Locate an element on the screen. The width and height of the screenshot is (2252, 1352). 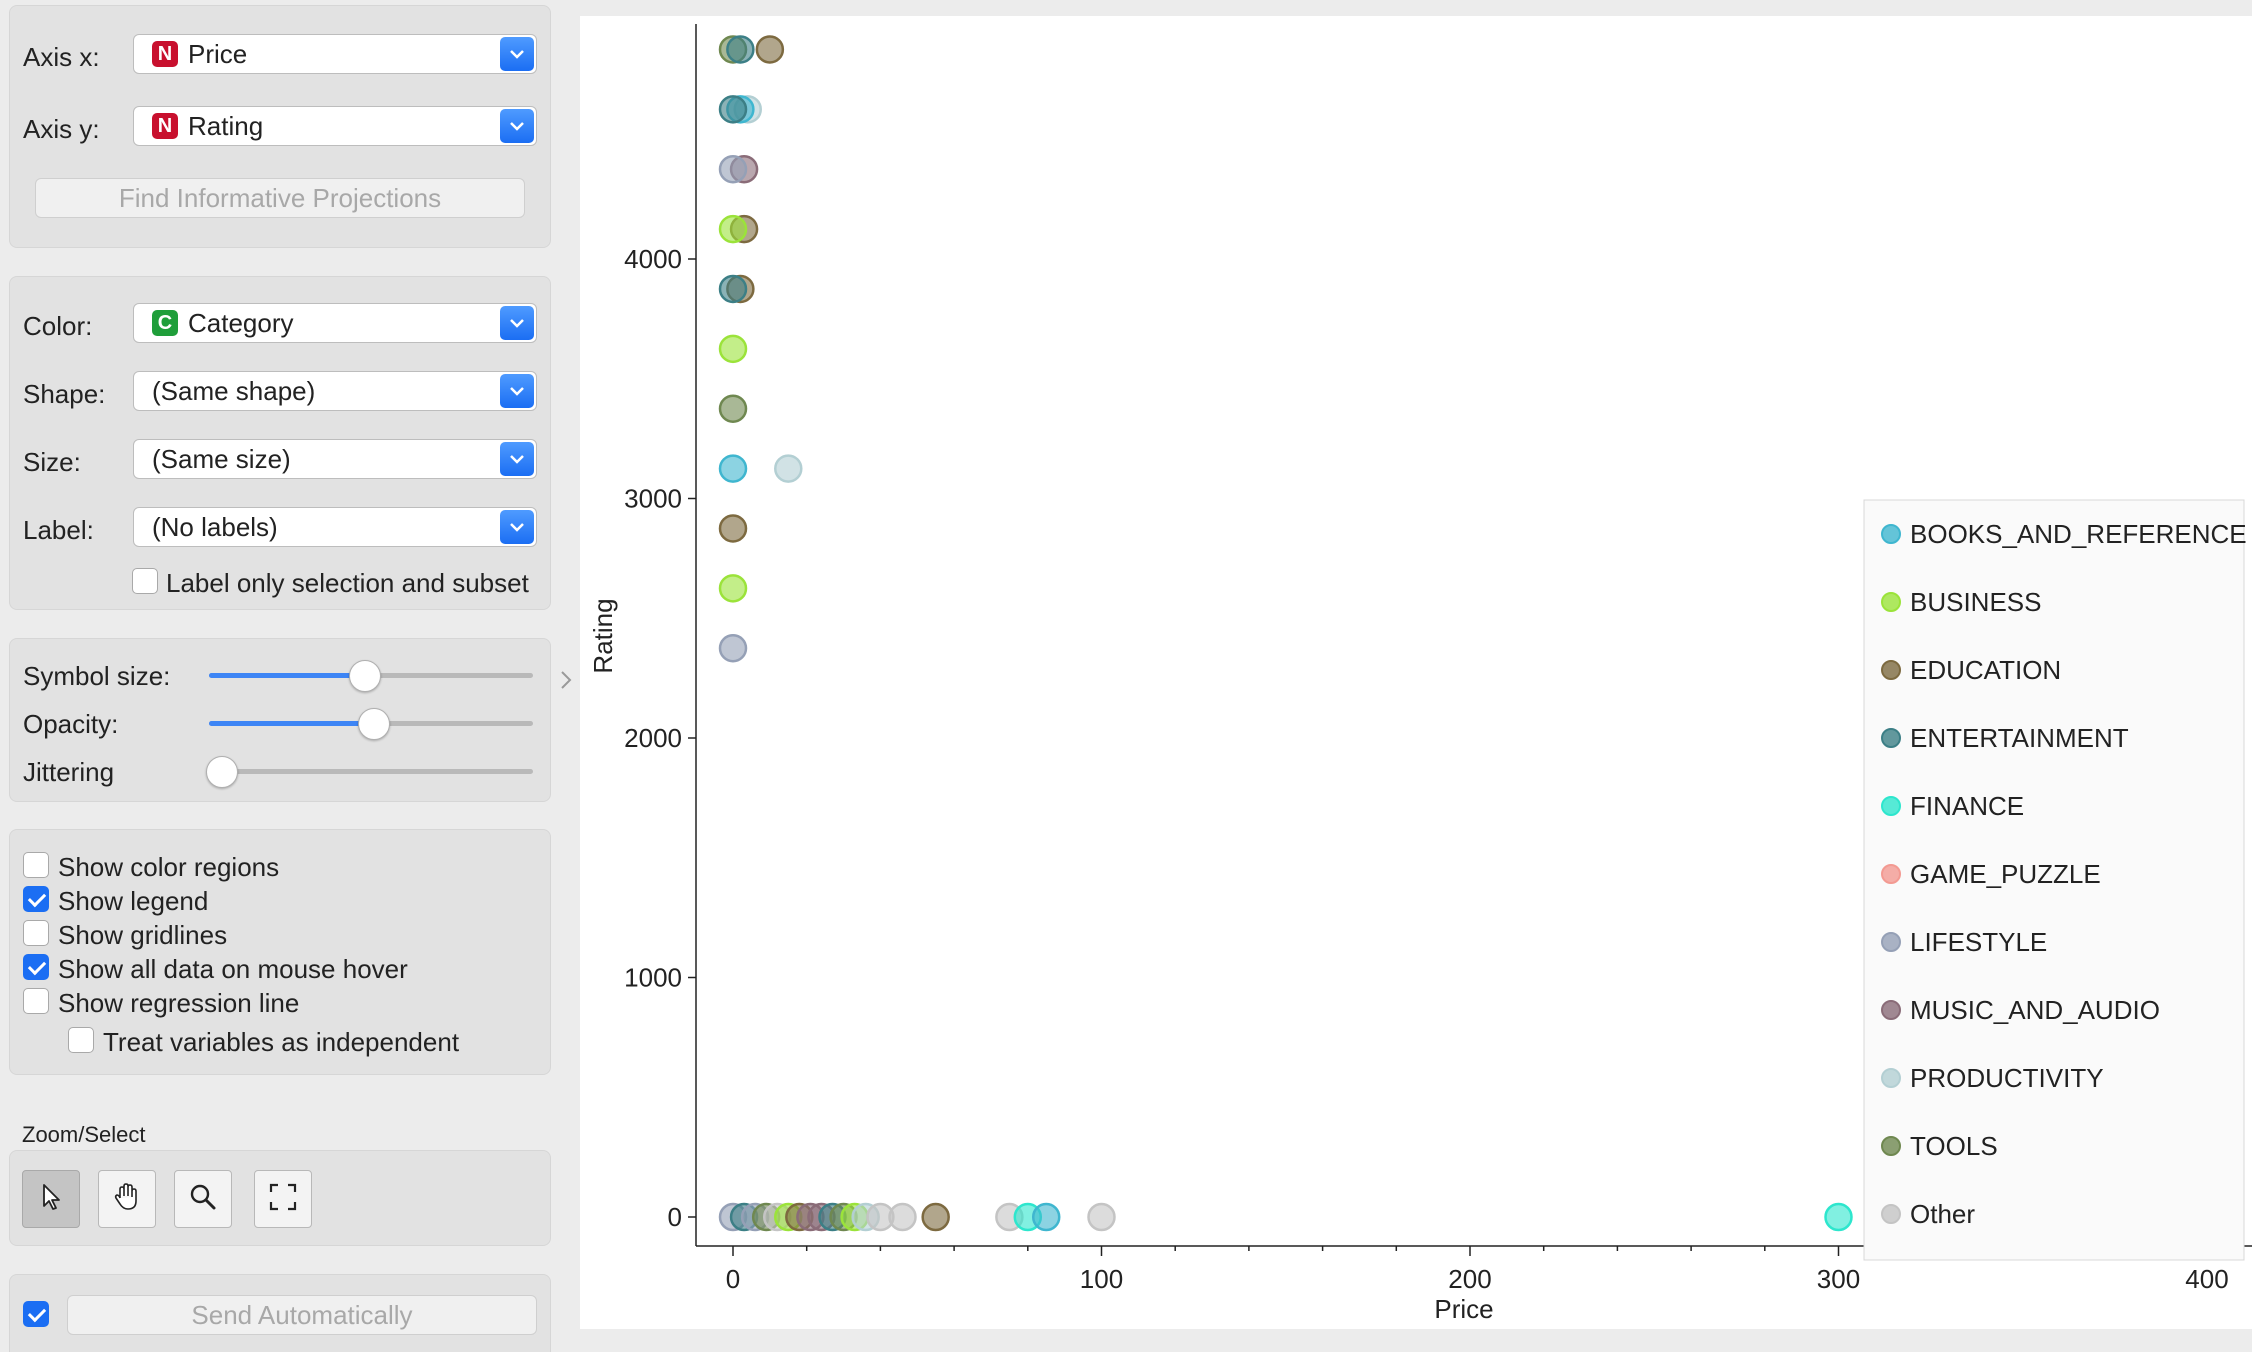
show-gridlines-label: Show gridlines is located at coordinates (143, 935).